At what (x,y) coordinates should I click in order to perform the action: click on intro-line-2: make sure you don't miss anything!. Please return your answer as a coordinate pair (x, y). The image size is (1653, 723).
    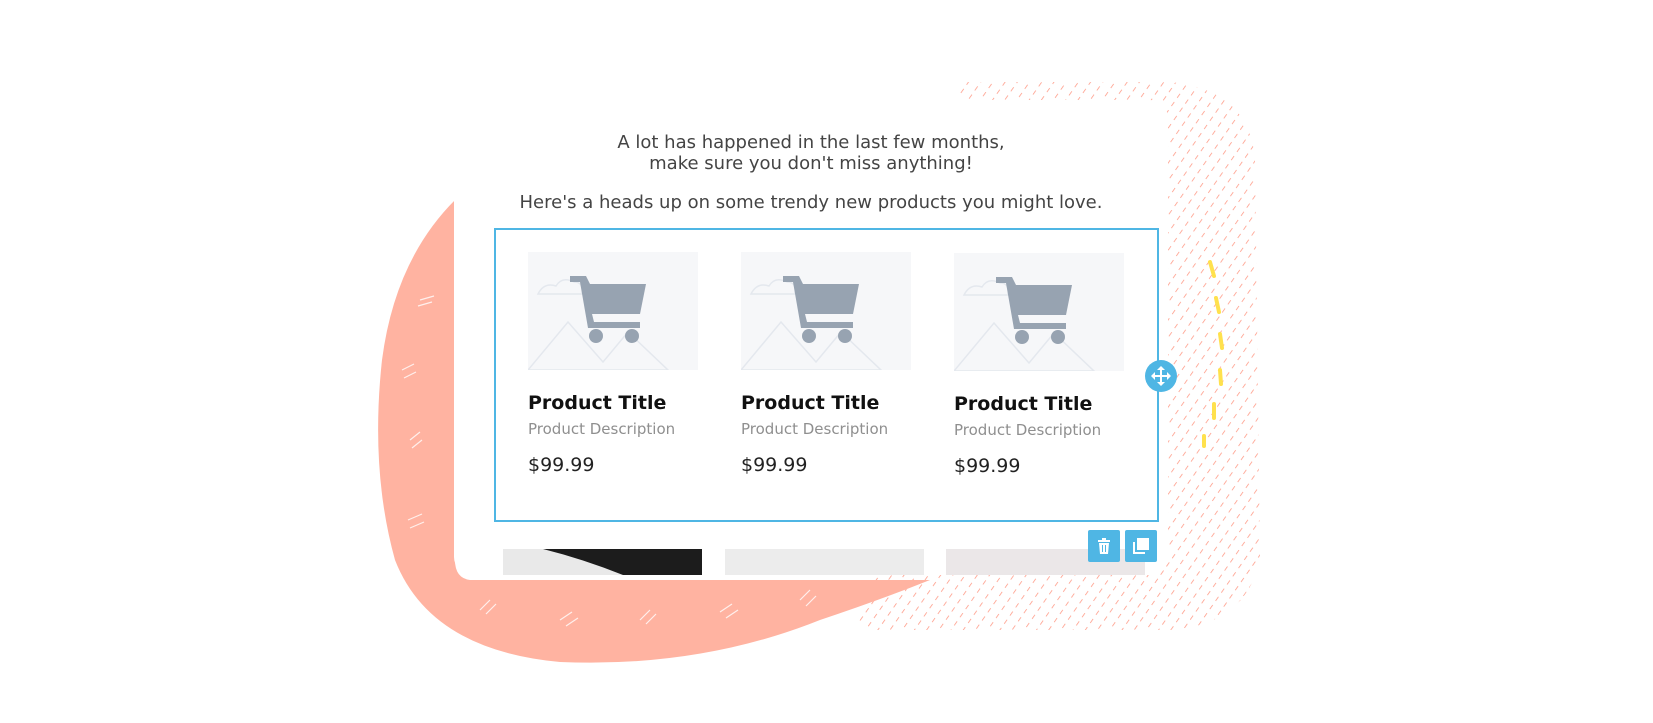
    Looking at the image, I should click on (811, 163).